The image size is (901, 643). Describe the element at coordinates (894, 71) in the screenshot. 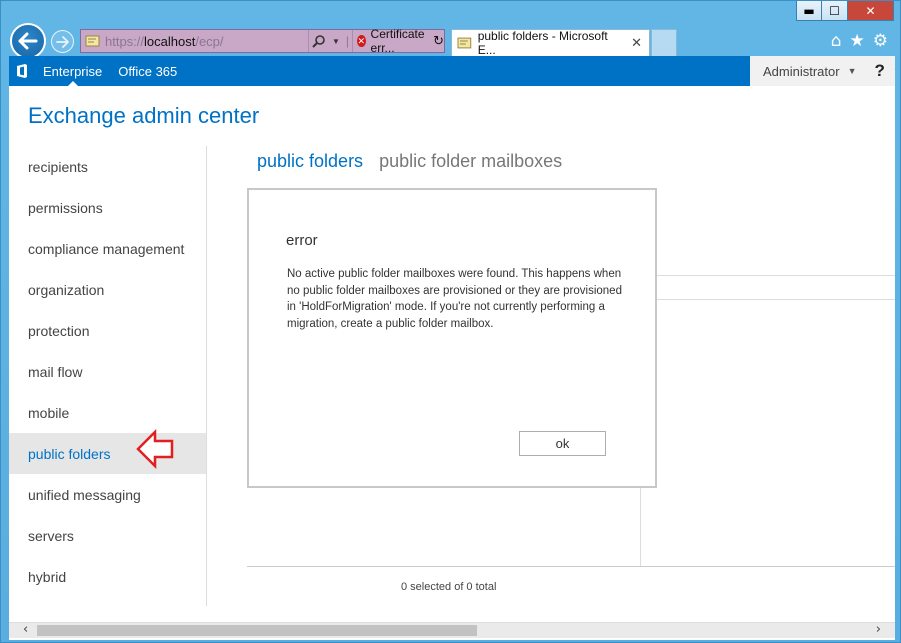

I see `help-chevron-icon: ▼` at that location.